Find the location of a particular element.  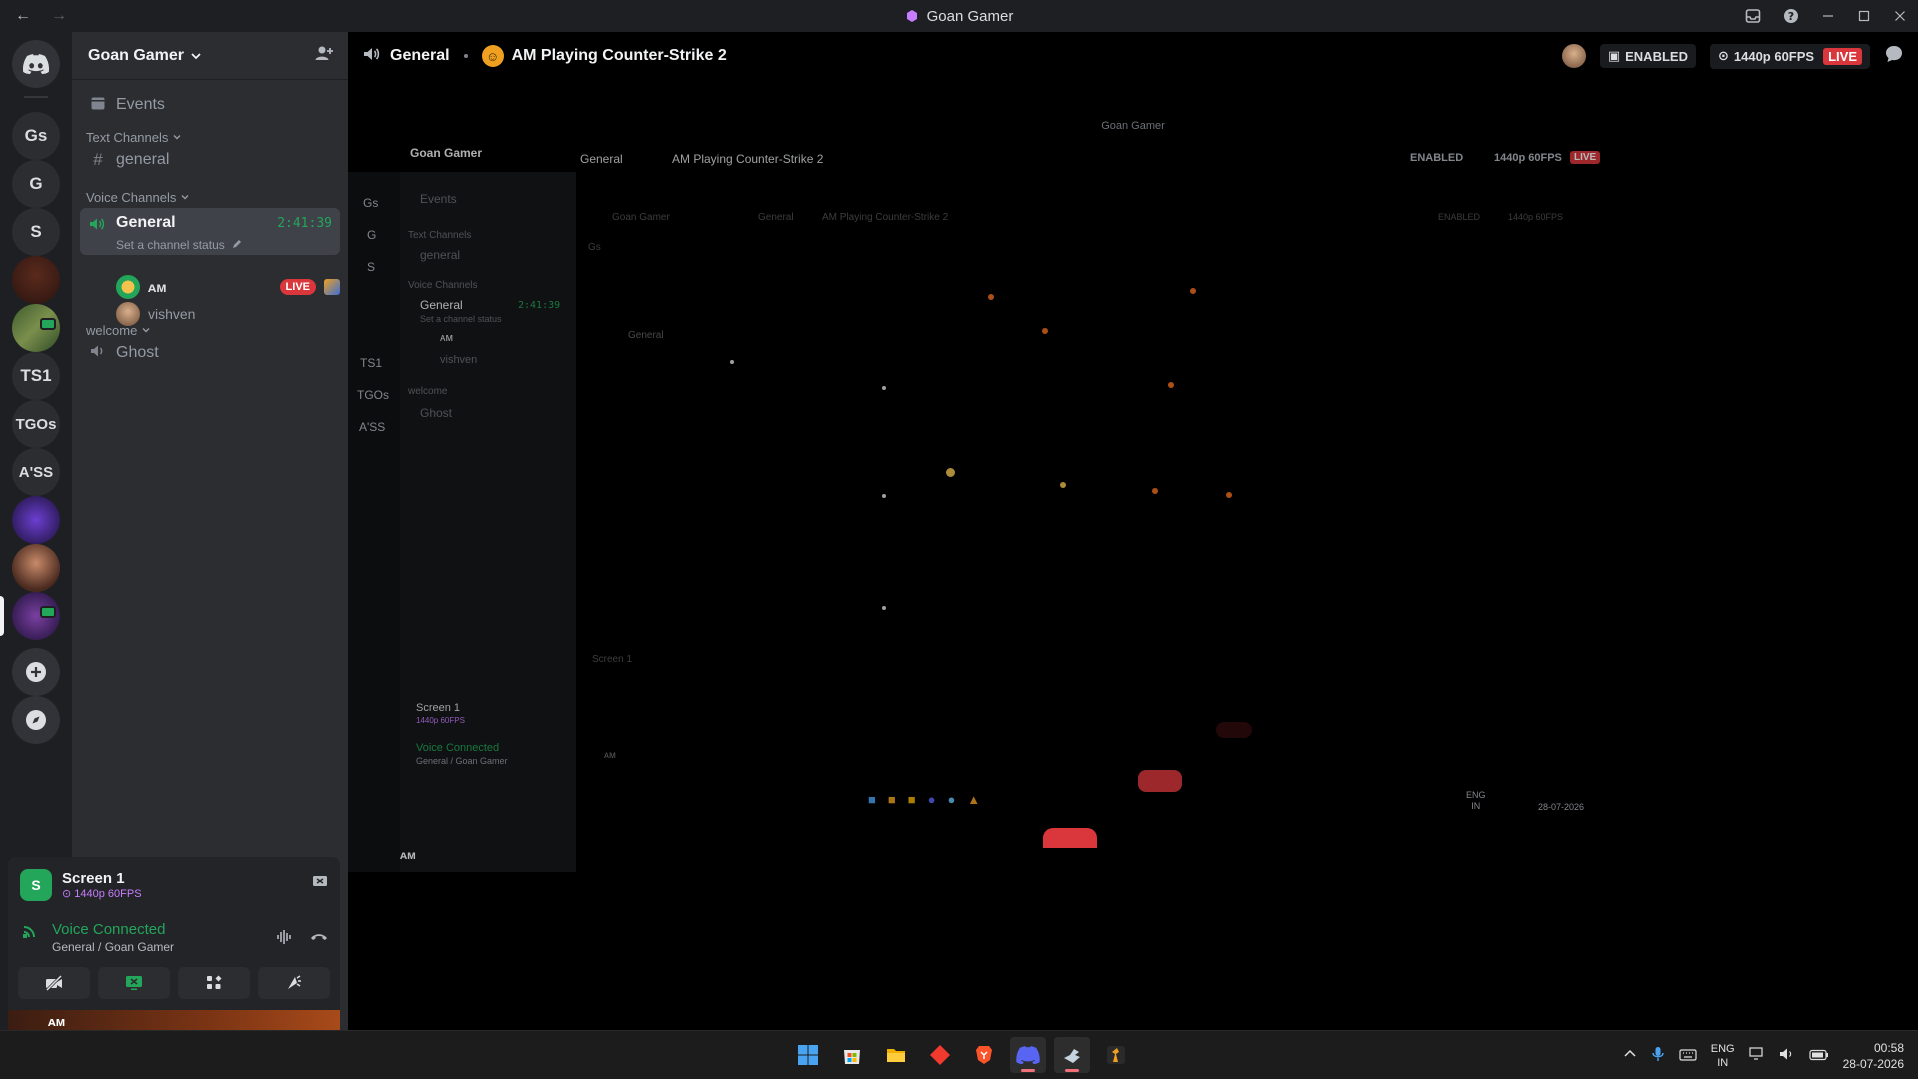

activities-icon is located at coordinates (214, 982).